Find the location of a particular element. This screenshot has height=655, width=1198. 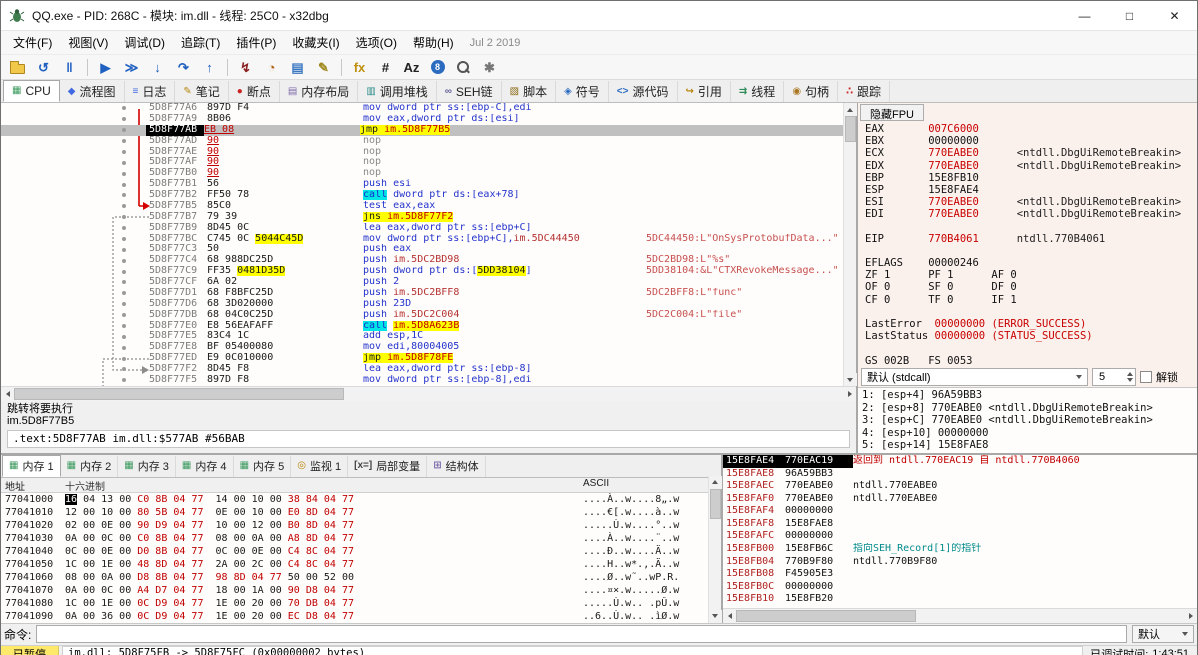

tab-cpu: ▦ CPU is located at coordinates (31, 91).